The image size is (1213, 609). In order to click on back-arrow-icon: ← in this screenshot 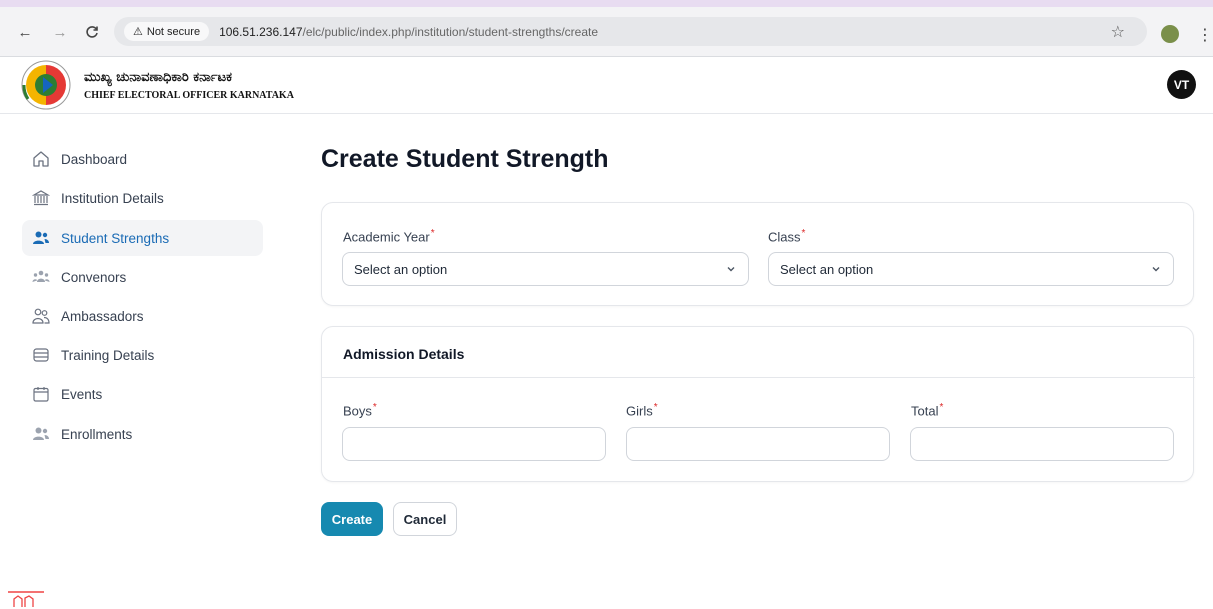, I will do `click(25, 32)`.